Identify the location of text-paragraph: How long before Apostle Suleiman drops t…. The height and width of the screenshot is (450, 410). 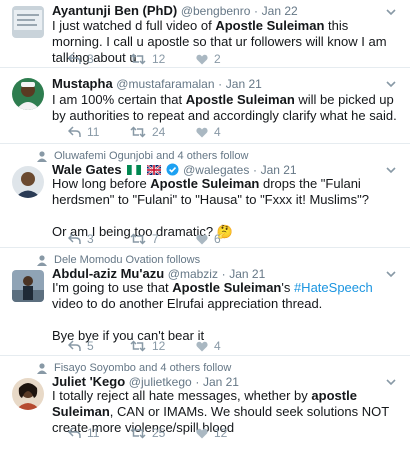
(226, 192).